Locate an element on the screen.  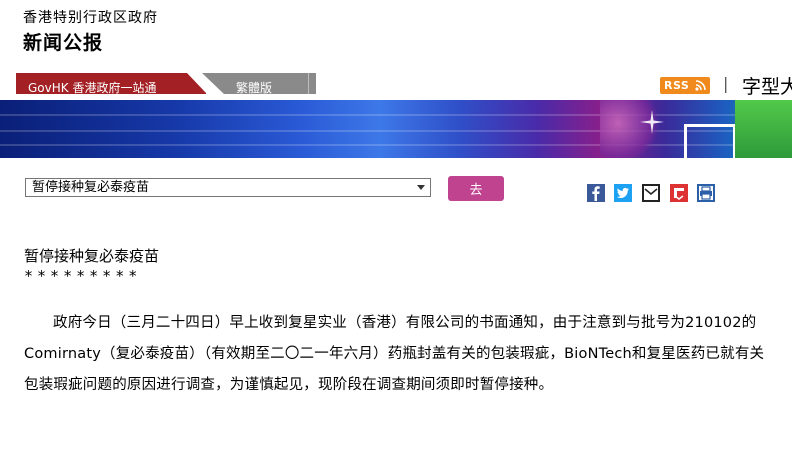
header-banner is located at coordinates (396, 129).